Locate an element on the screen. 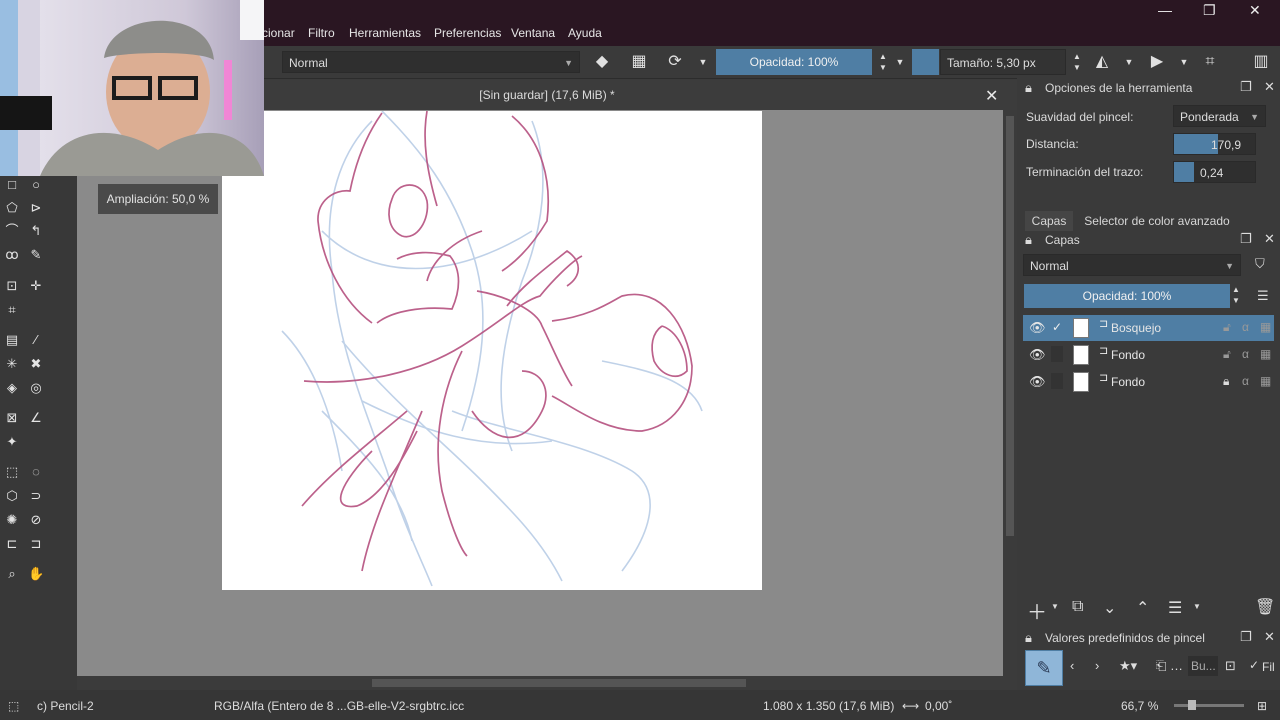 This screenshot has width=1280, height=720. maximize-icon: ❐ is located at coordinates (1209, 10).